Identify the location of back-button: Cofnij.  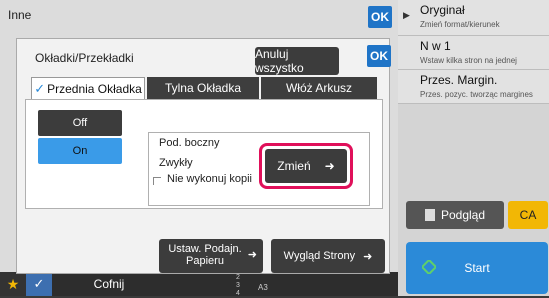
(109, 284).